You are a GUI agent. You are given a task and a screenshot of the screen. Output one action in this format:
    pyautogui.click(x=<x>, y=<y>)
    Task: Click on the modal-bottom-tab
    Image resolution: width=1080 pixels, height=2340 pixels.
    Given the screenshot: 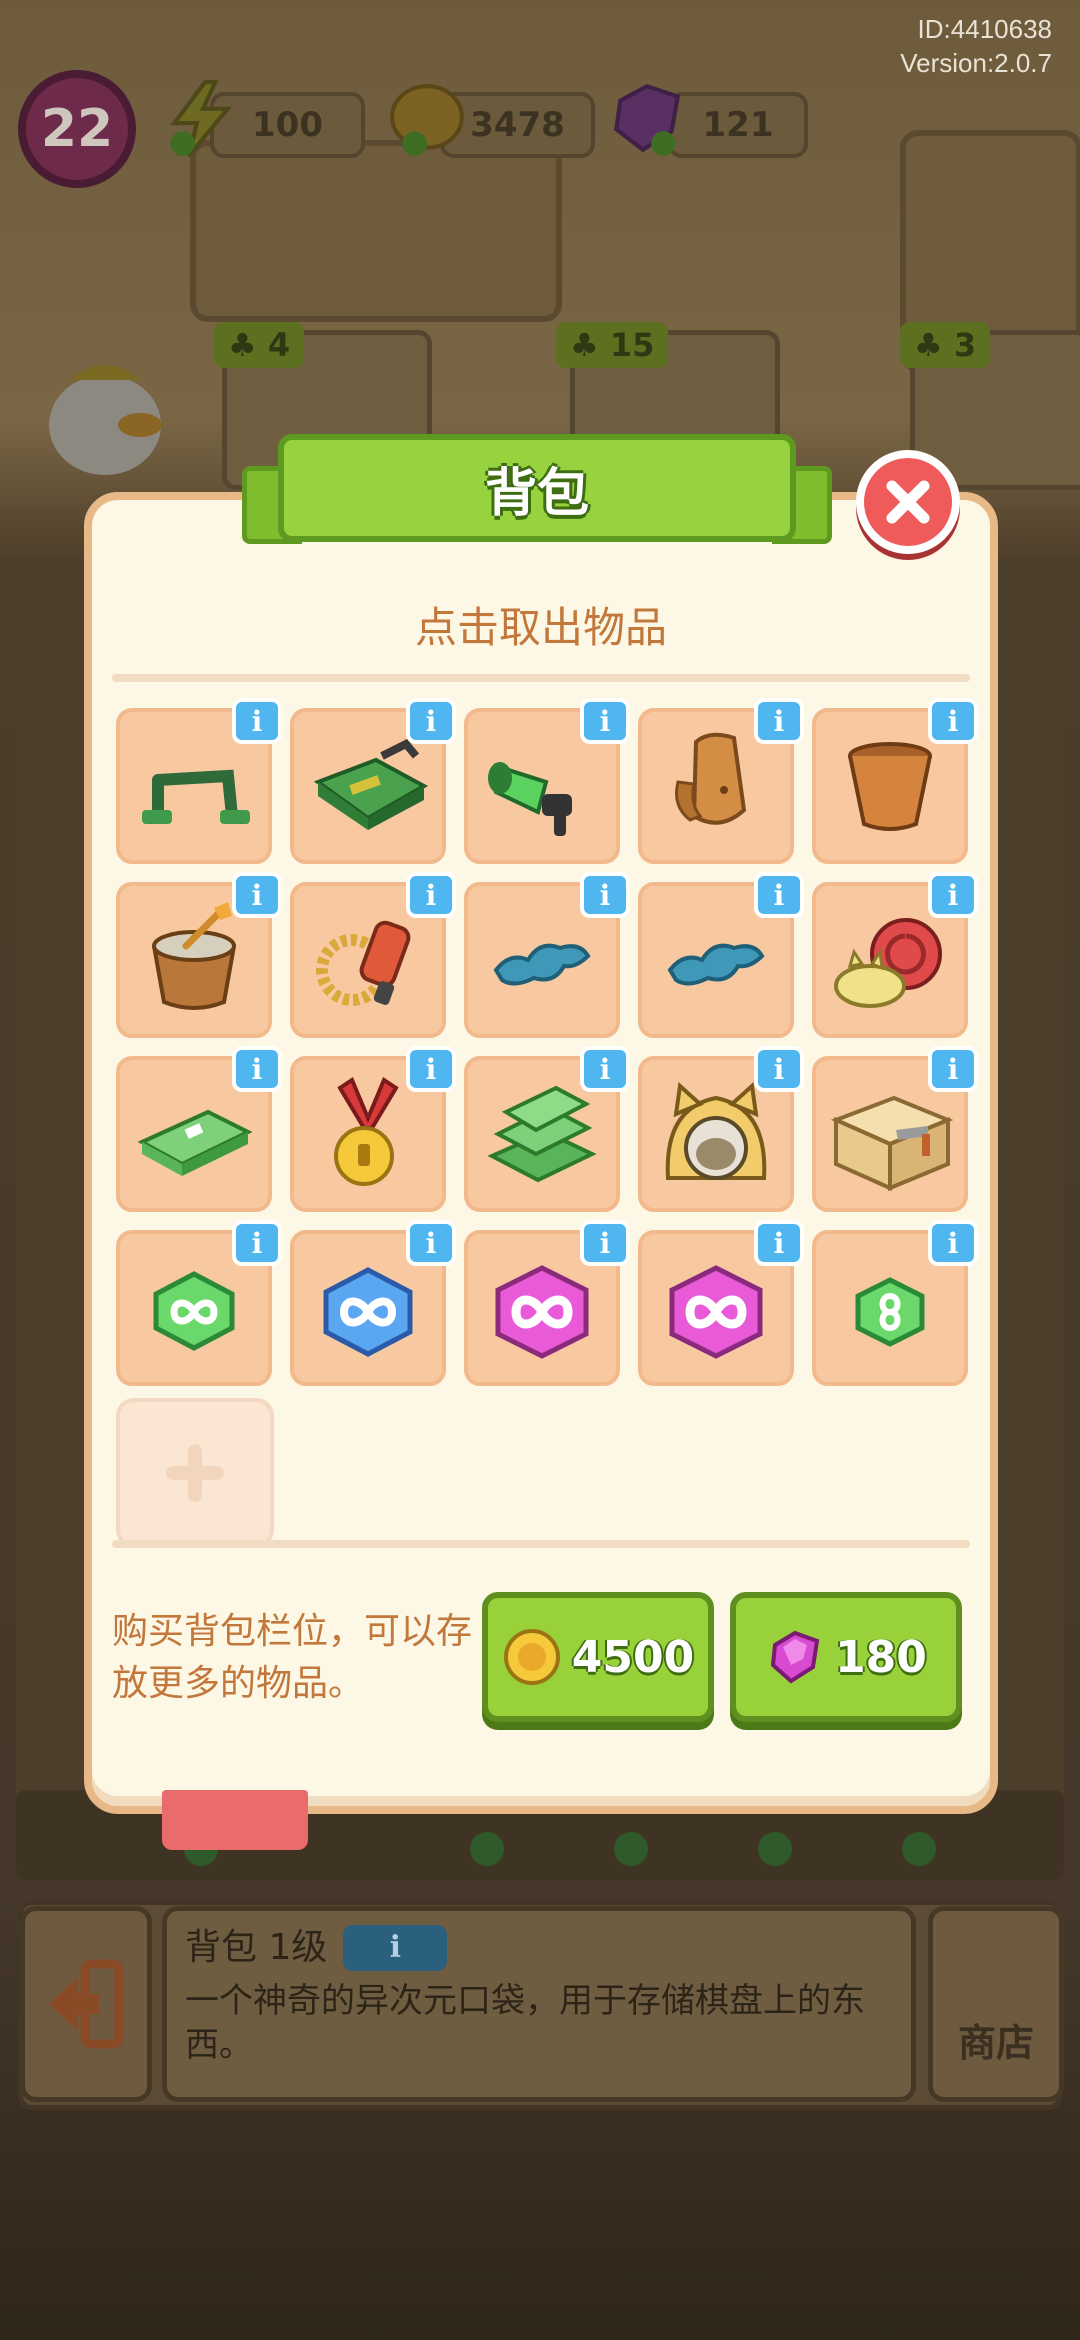 What is the action you would take?
    pyautogui.click(x=235, y=1820)
    